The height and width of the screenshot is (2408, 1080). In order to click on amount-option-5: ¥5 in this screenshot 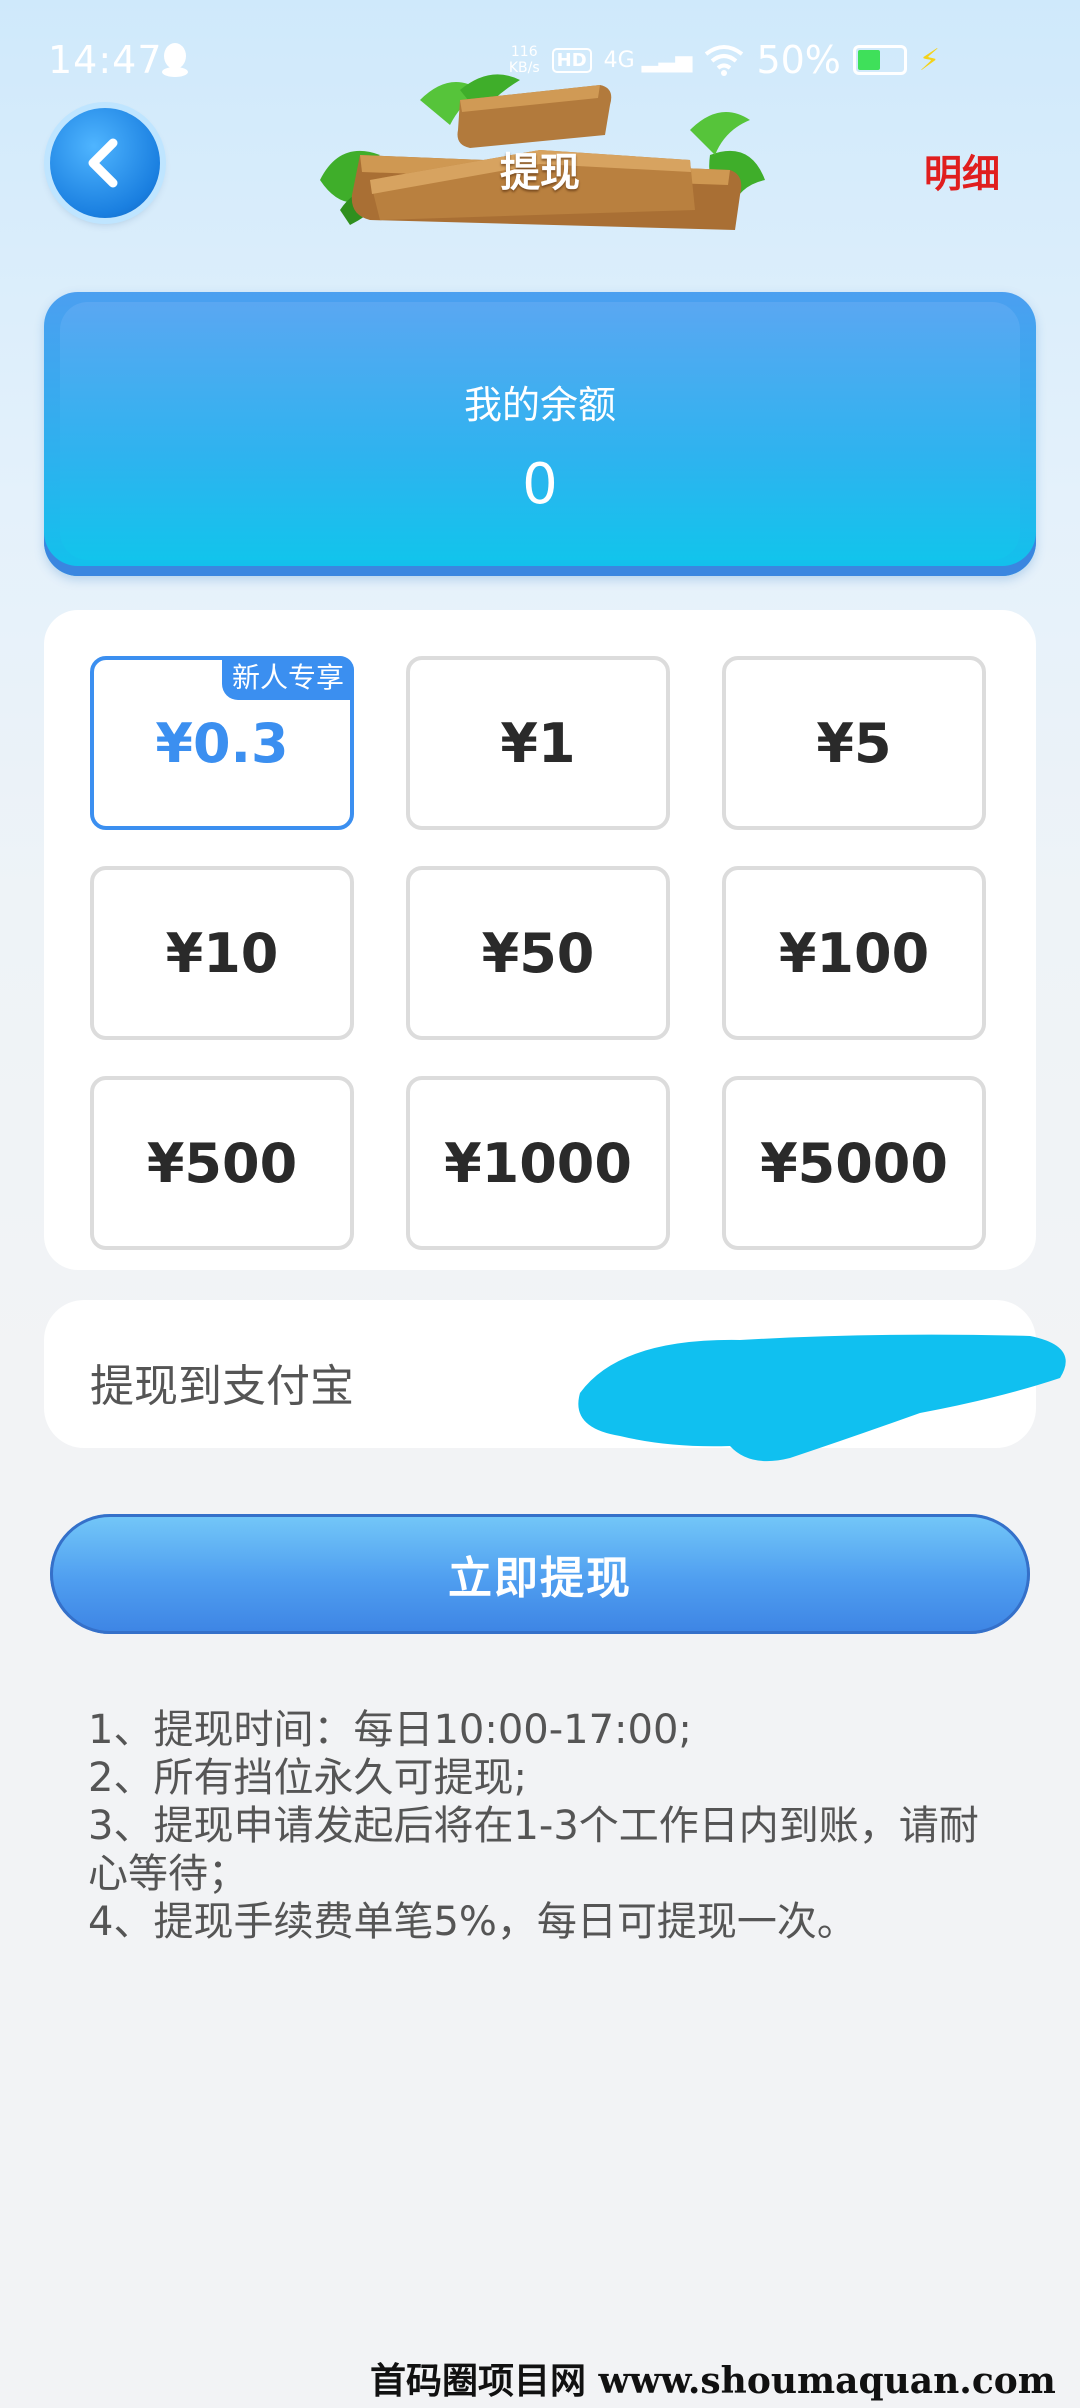, I will do `click(854, 743)`.